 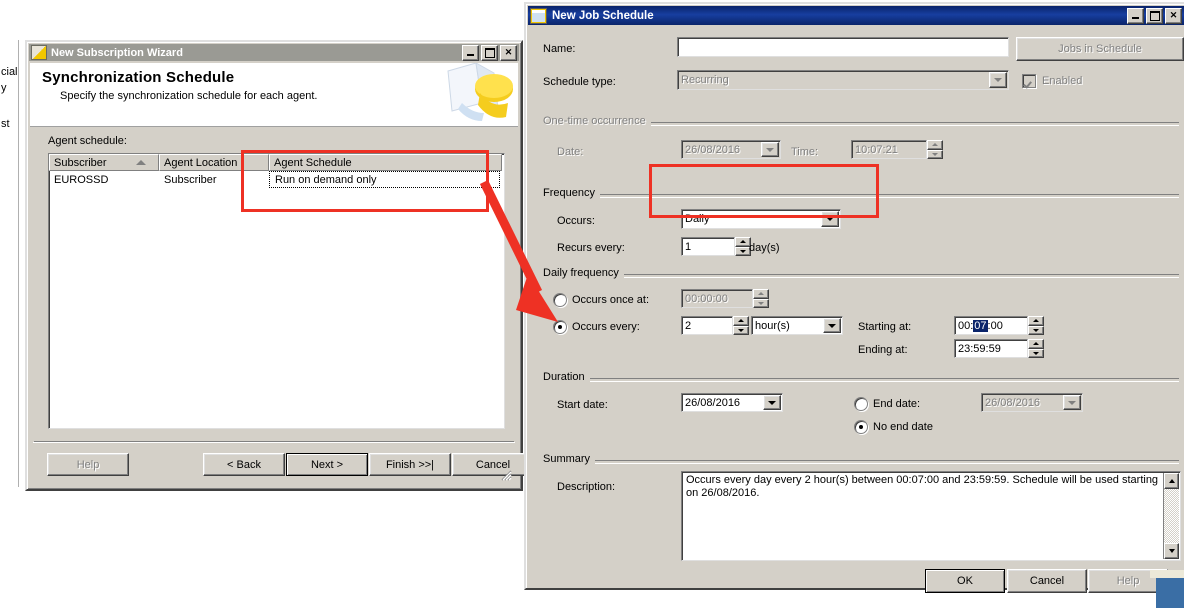 What do you see at coordinates (586, 487) in the screenshot?
I see `description-label: Description:` at bounding box center [586, 487].